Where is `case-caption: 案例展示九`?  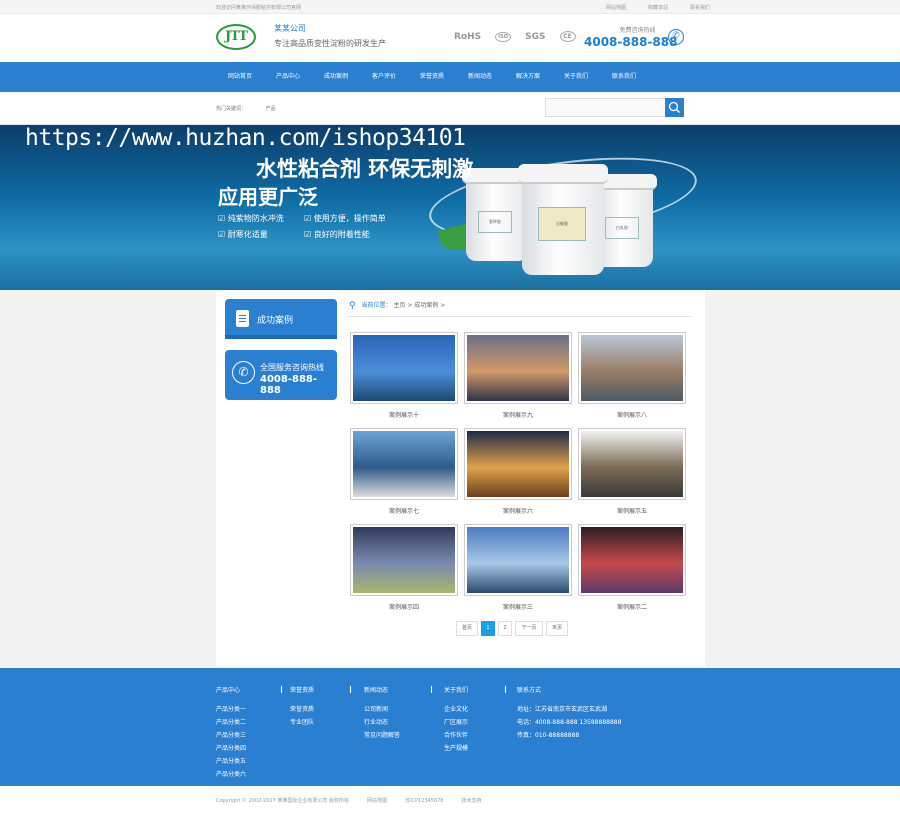
case-caption: 案例展示九 is located at coordinates (518, 414).